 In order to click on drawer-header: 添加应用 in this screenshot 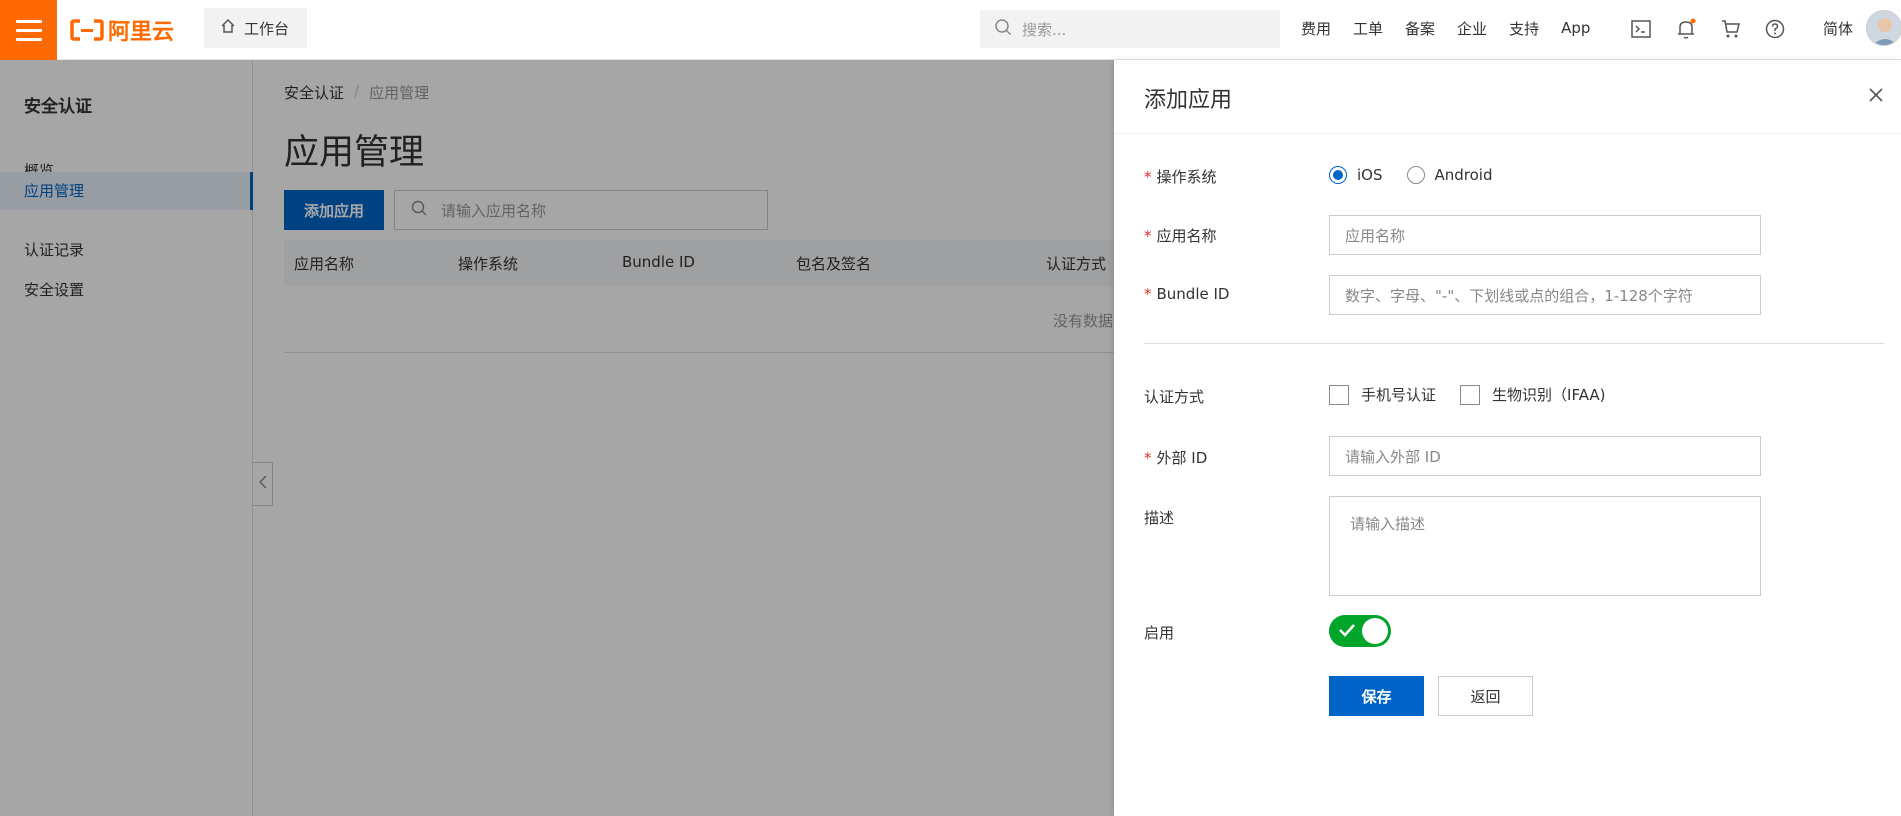, I will do `click(1507, 97)`.